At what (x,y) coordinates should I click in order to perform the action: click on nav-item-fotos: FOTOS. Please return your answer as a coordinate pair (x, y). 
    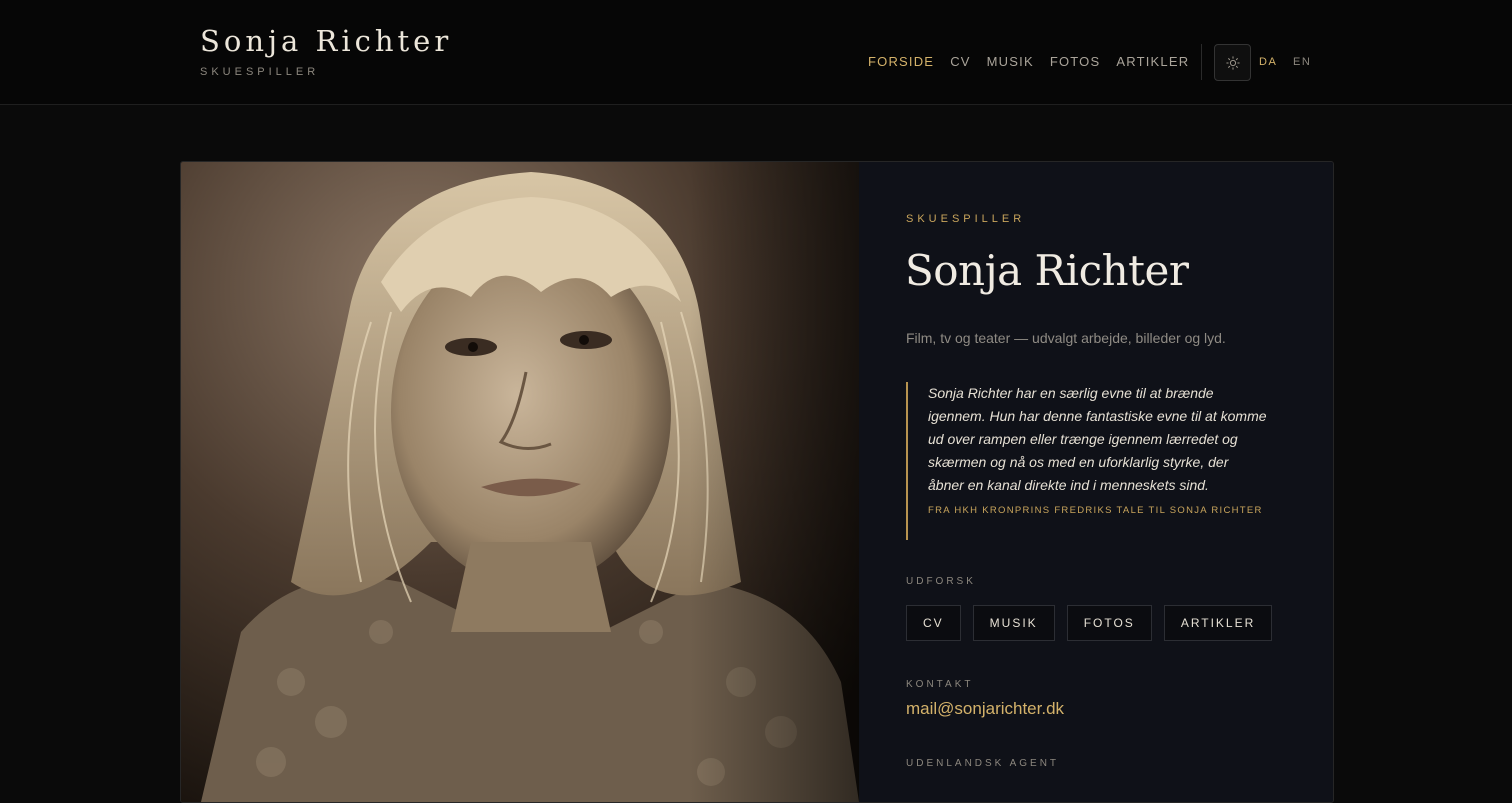
    Looking at the image, I should click on (1075, 61).